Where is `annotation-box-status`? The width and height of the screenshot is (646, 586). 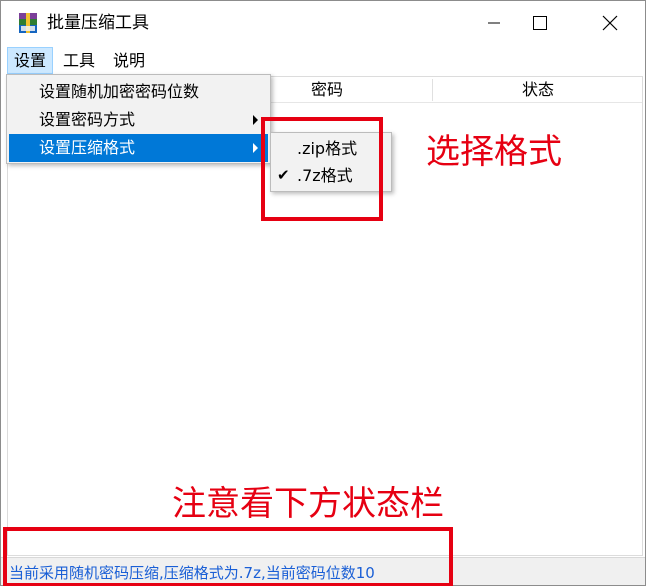
annotation-box-status is located at coordinates (228, 556).